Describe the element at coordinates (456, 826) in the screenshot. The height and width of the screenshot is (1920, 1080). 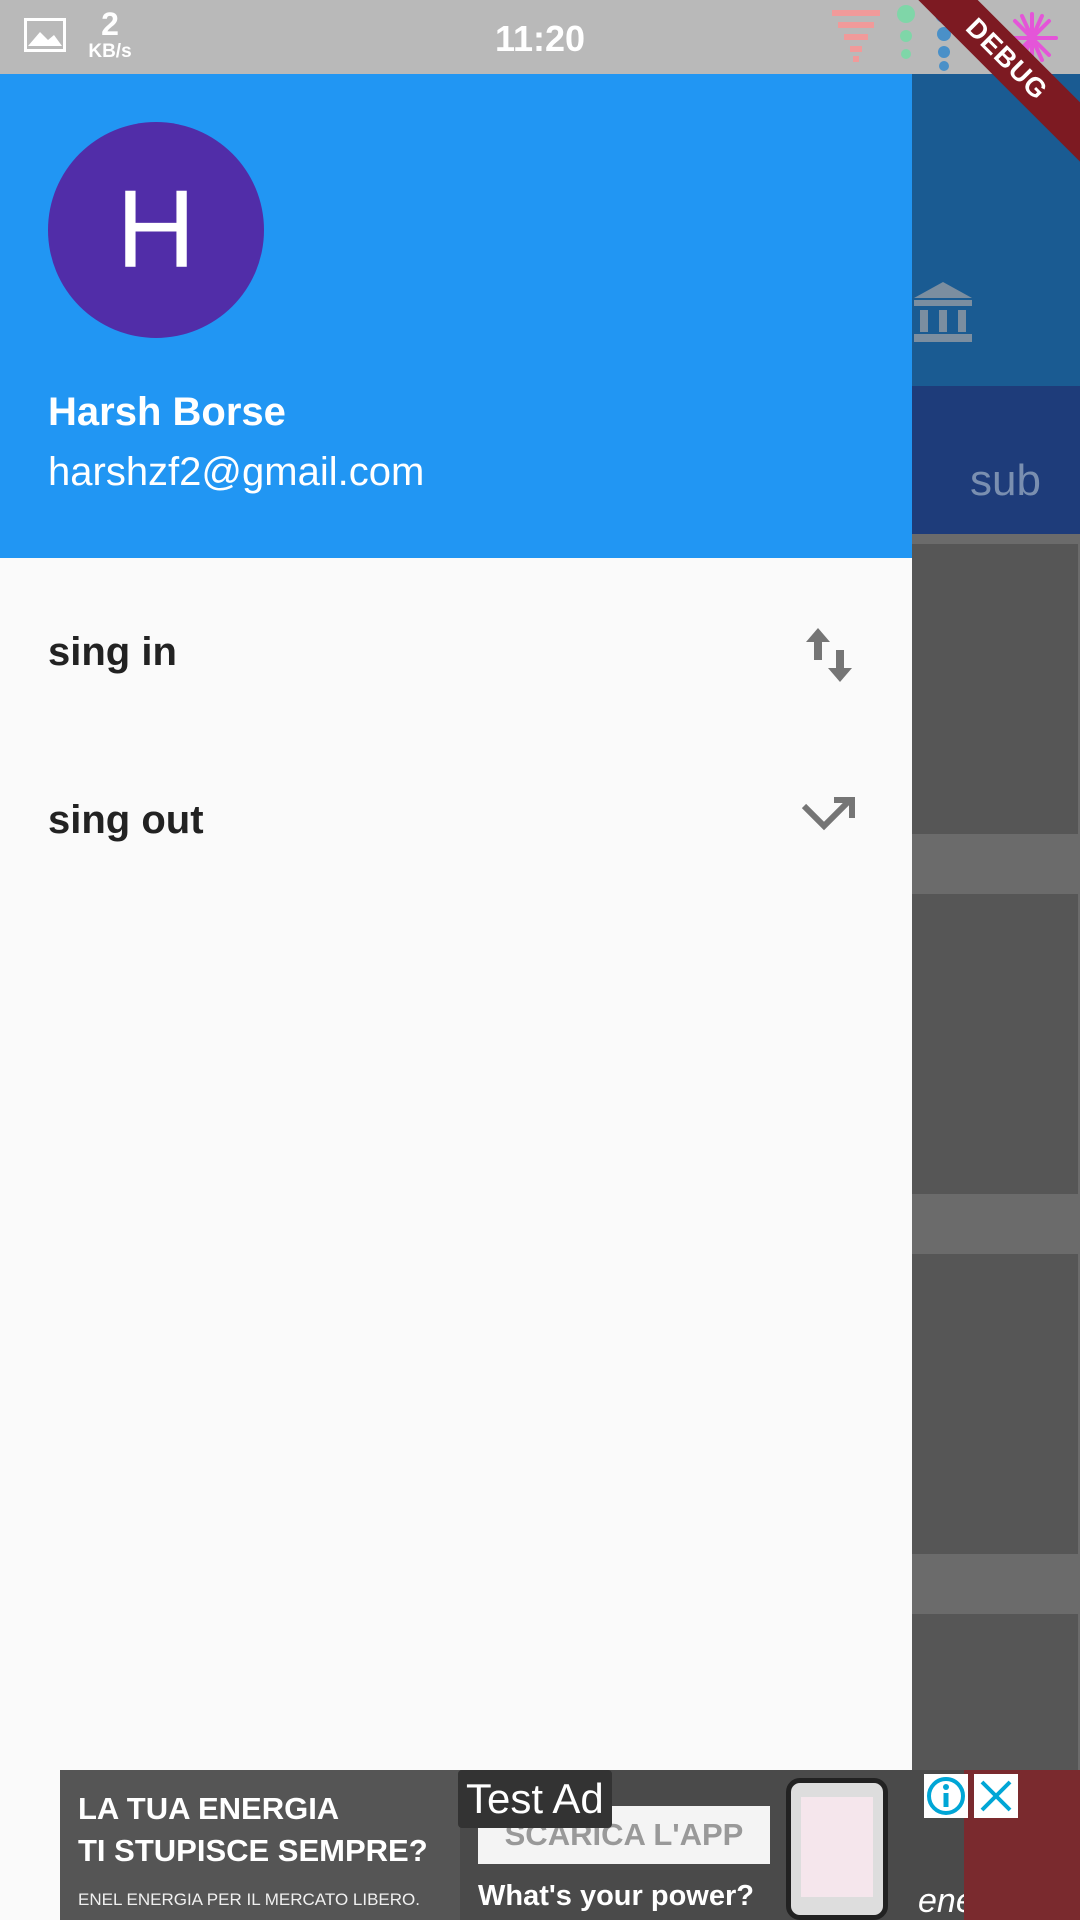
I see `menu-item-sign-out: sing out` at that location.